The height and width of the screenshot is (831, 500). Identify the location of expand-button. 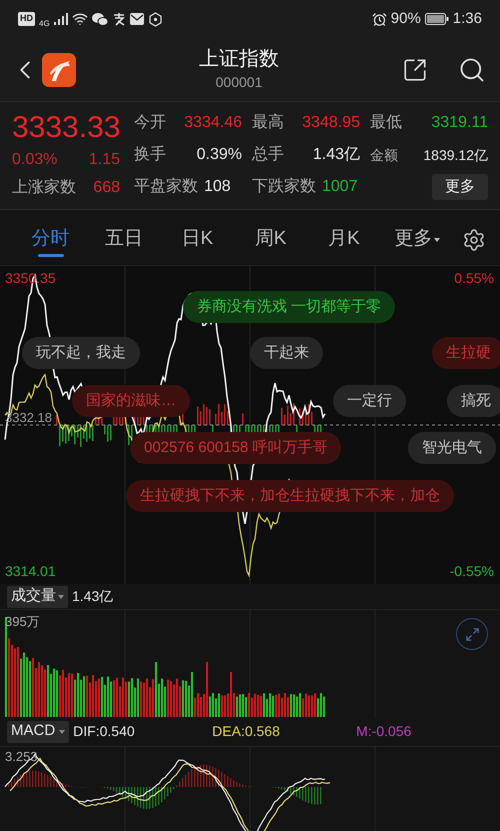
(472, 634).